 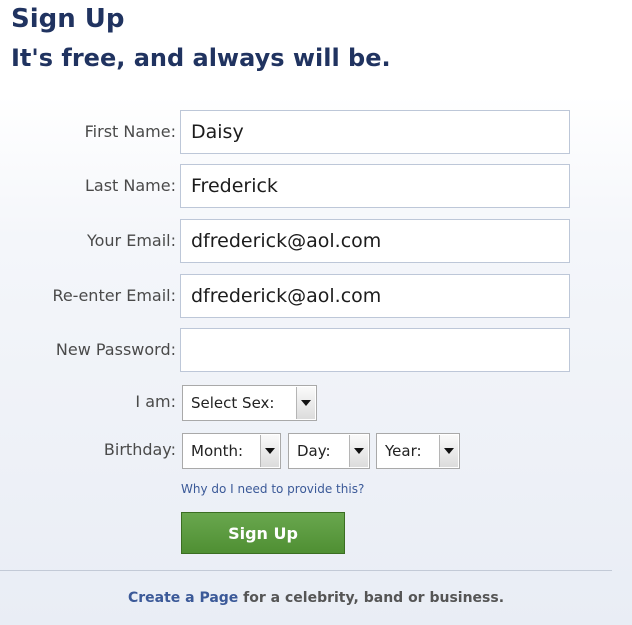 I want to click on footer-text: for a celebrity, band or business., so click(x=371, y=598).